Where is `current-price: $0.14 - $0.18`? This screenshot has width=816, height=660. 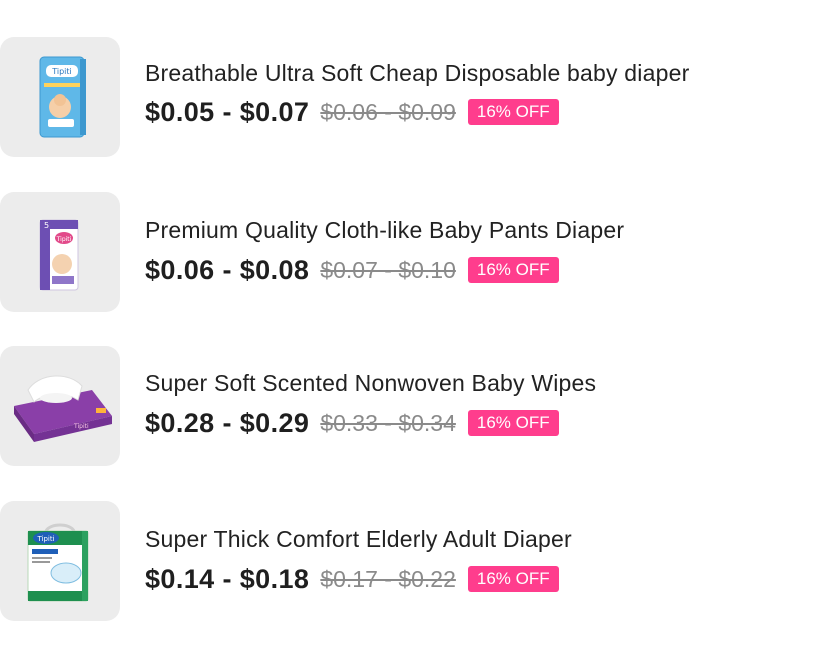
current-price: $0.14 - $0.18 is located at coordinates (227, 578).